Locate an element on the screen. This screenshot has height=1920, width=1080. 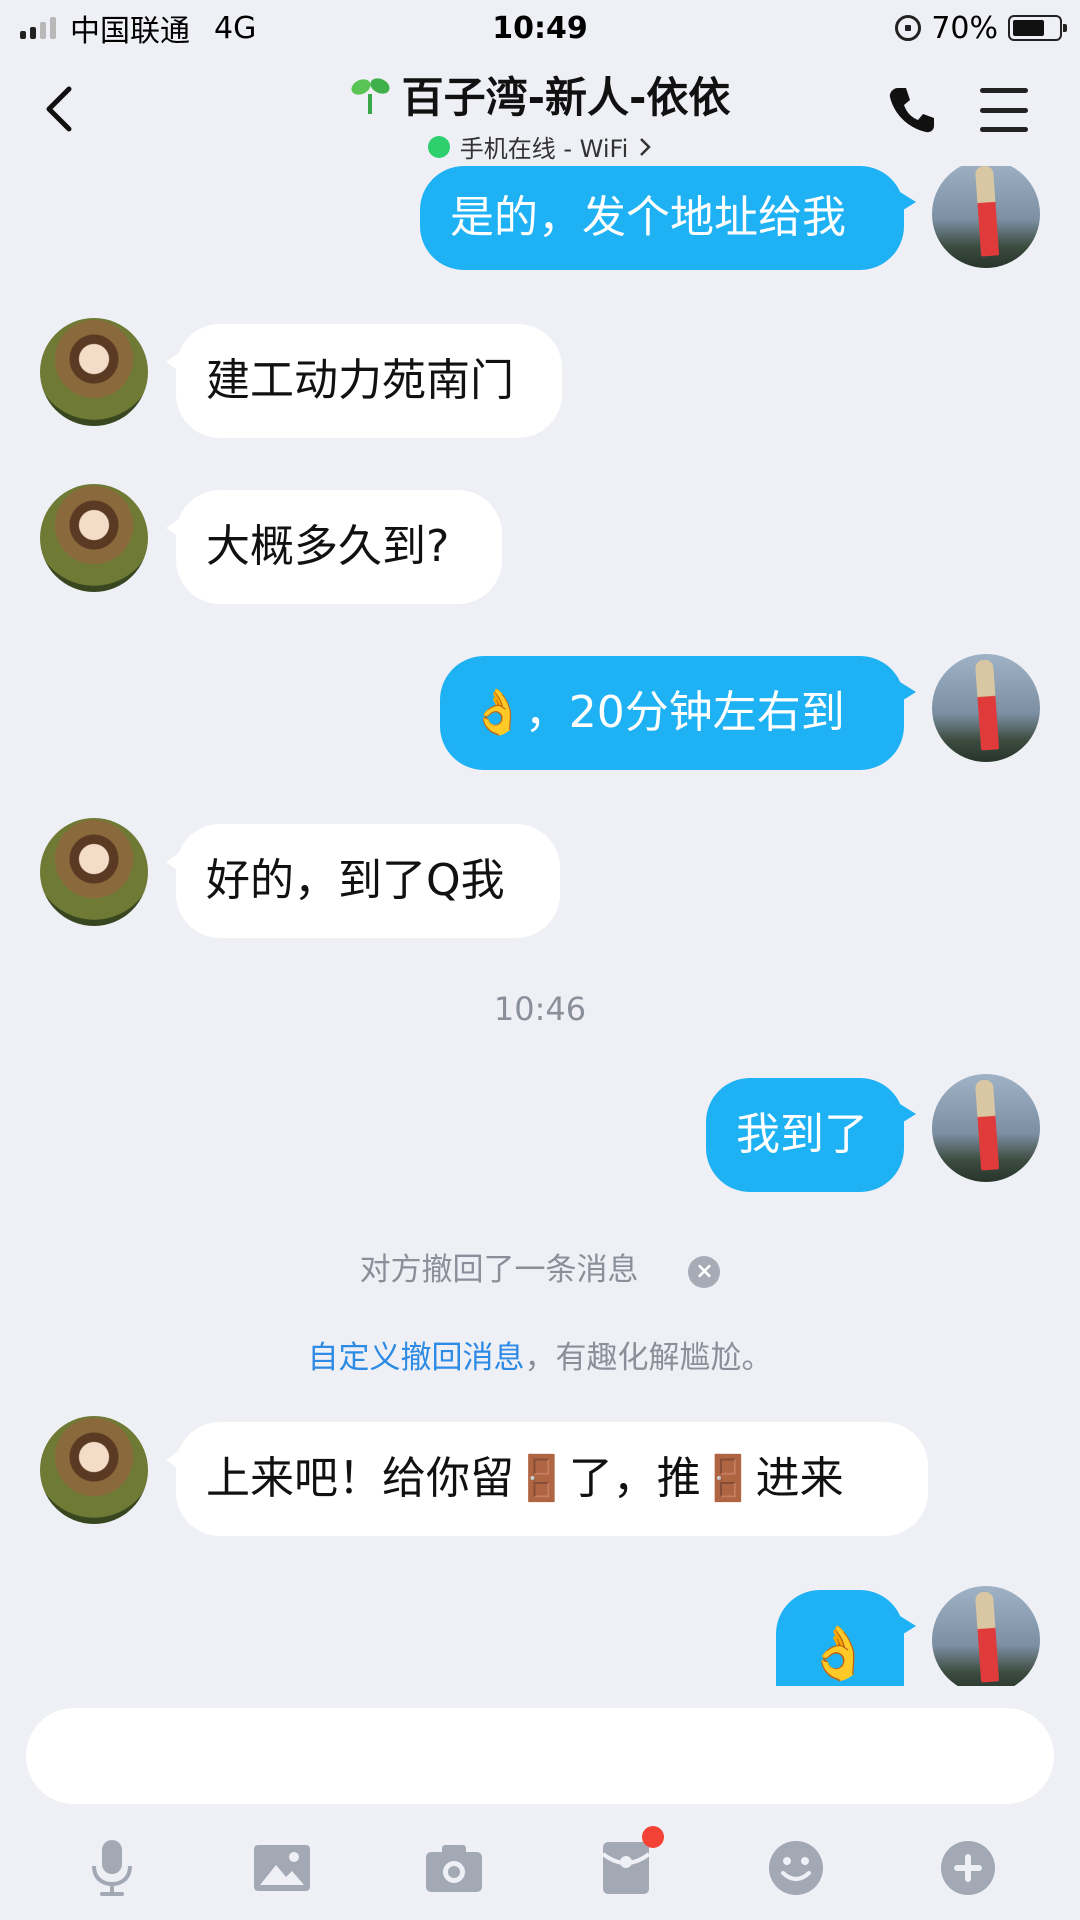
signal-icon is located at coordinates (38, 28).